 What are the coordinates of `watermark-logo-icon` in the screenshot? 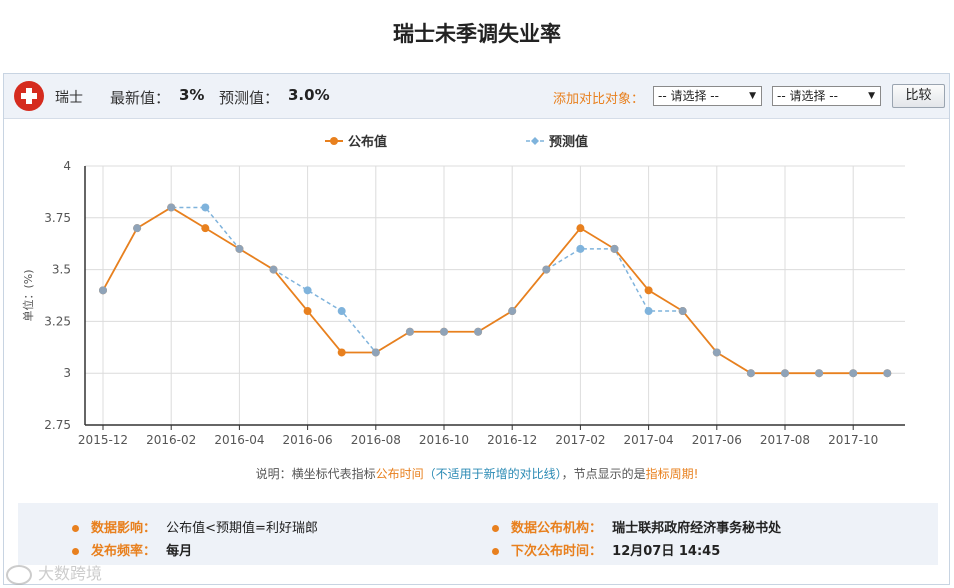 It's located at (19, 574).